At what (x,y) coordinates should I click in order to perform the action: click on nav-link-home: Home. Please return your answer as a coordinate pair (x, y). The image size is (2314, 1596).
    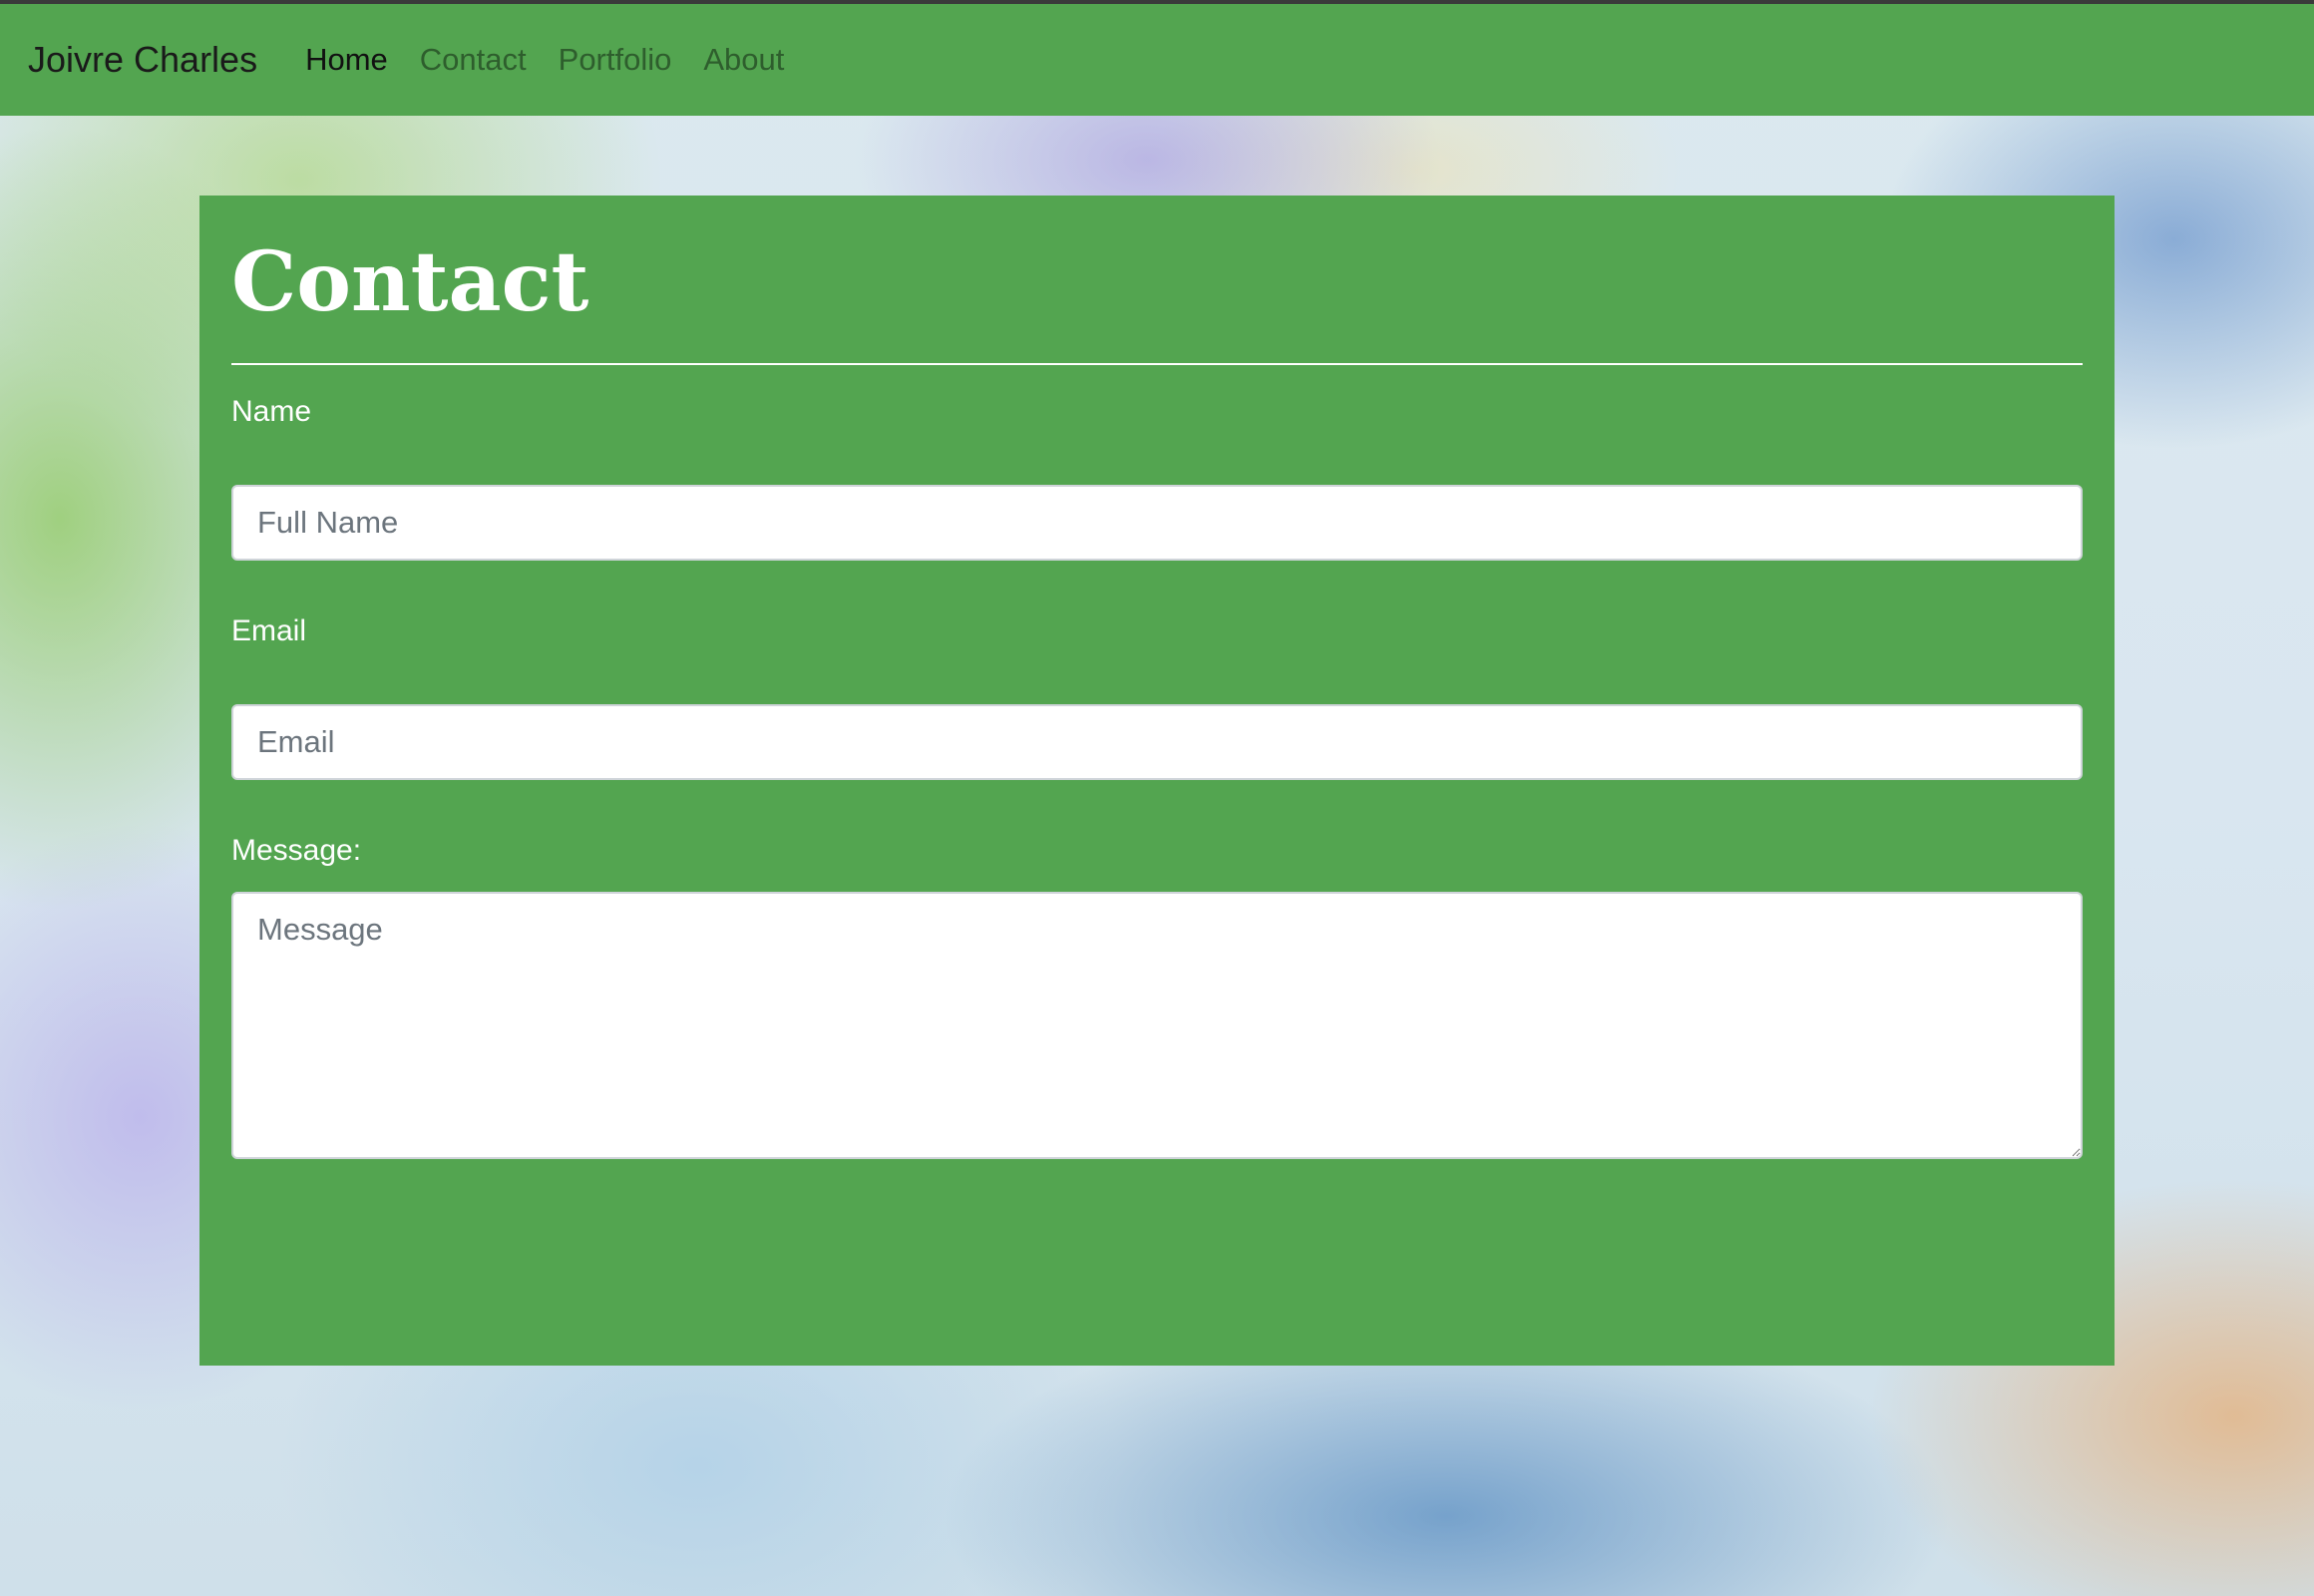
    Looking at the image, I should click on (346, 60).